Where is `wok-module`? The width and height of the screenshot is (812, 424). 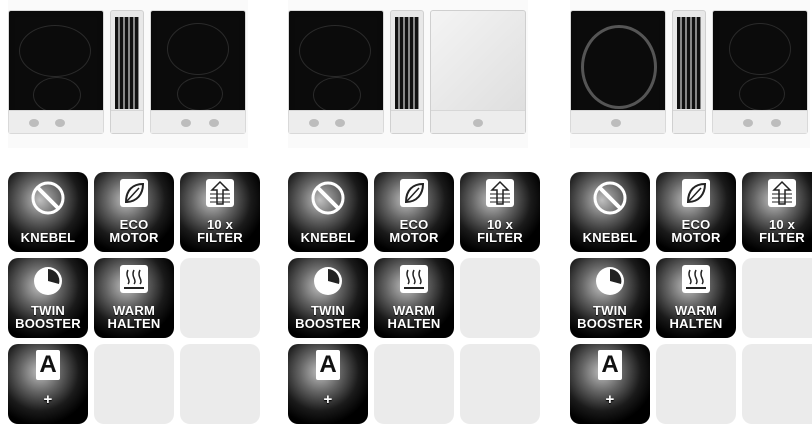
wok-module is located at coordinates (618, 72).